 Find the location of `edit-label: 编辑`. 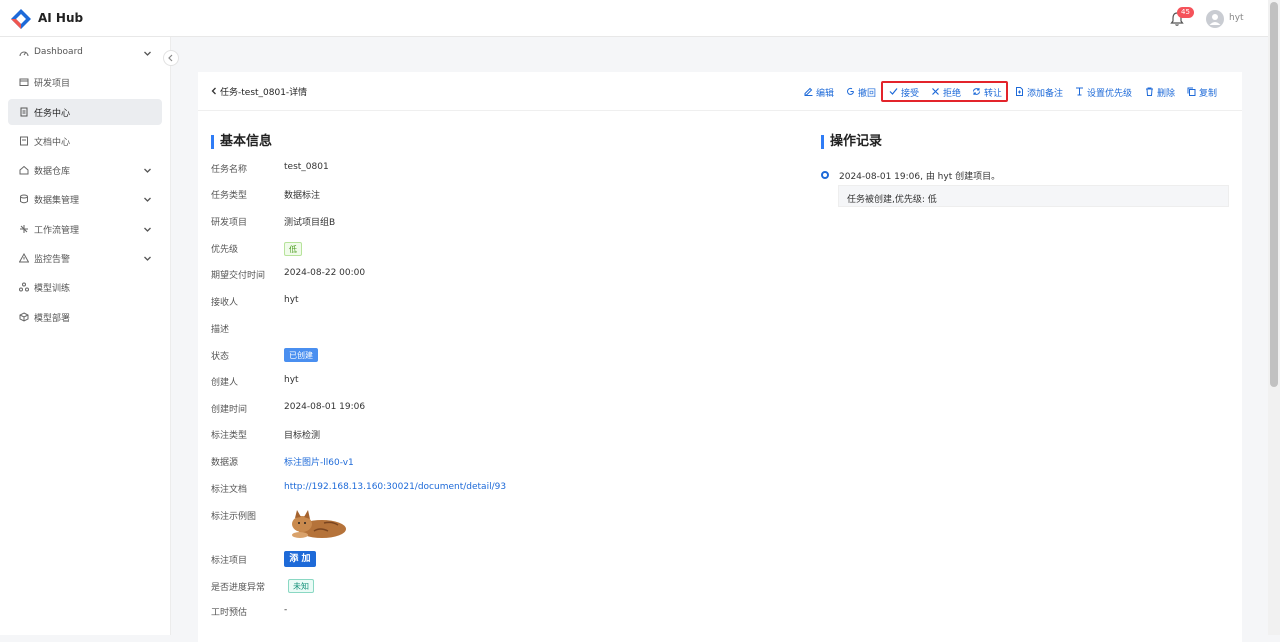

edit-label: 编辑 is located at coordinates (825, 94).